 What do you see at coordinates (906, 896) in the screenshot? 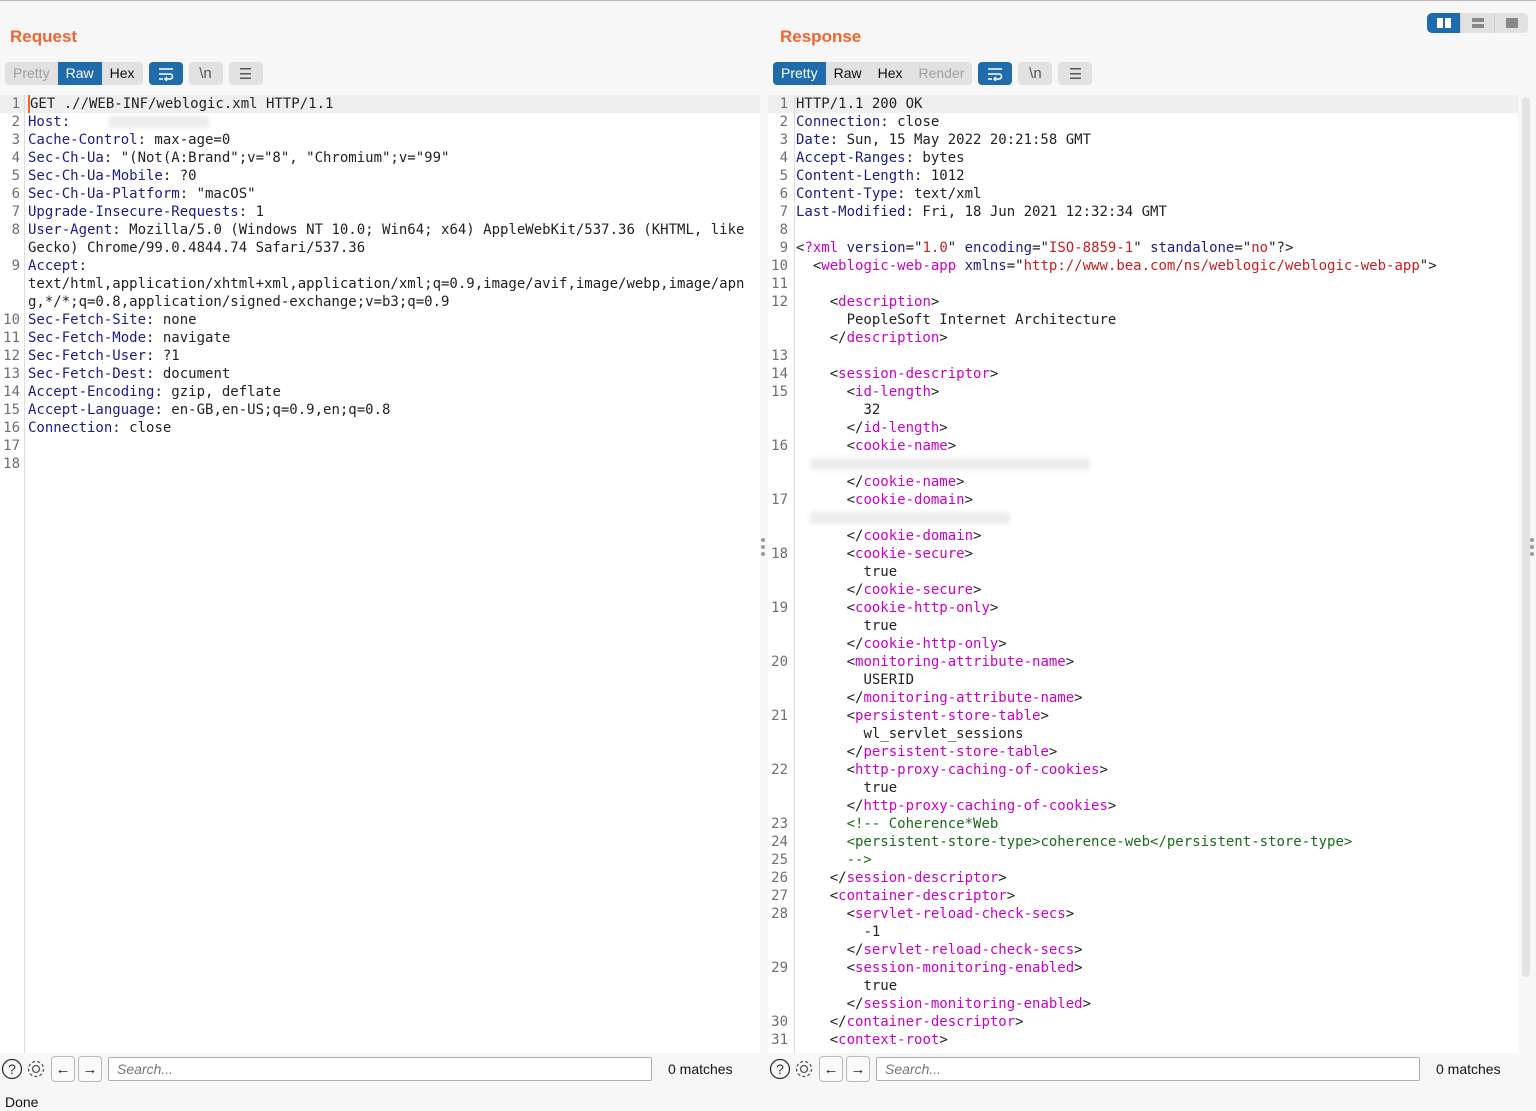
I see `line-content: <container-descriptor>` at bounding box center [906, 896].